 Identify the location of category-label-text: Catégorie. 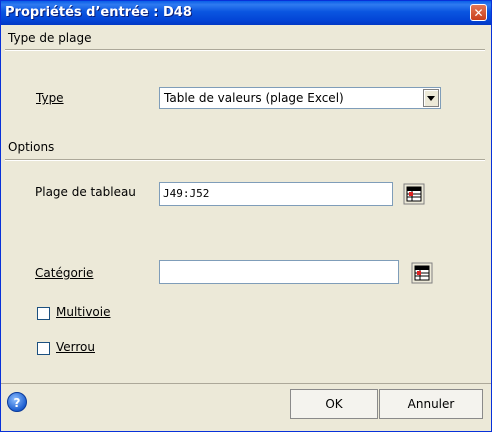
(64, 273).